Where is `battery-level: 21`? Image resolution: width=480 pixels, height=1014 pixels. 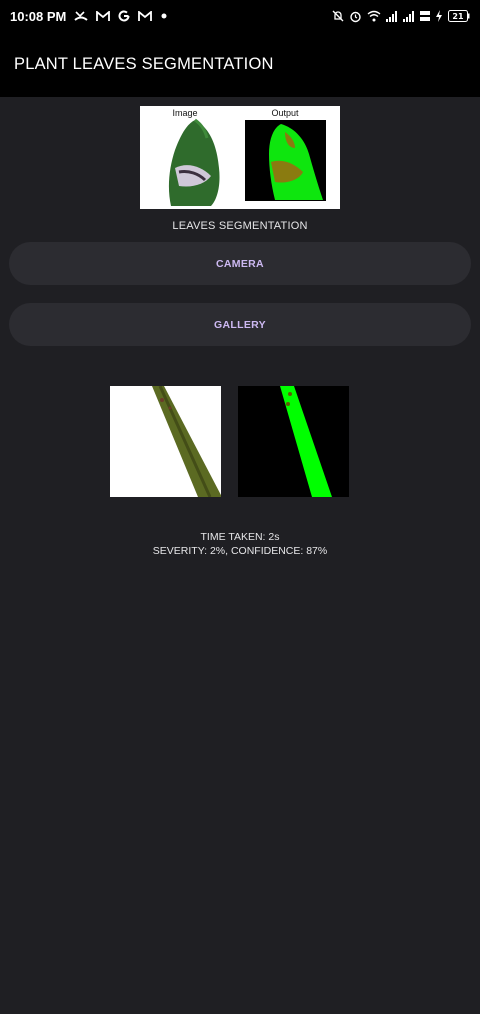 battery-level: 21 is located at coordinates (458, 16).